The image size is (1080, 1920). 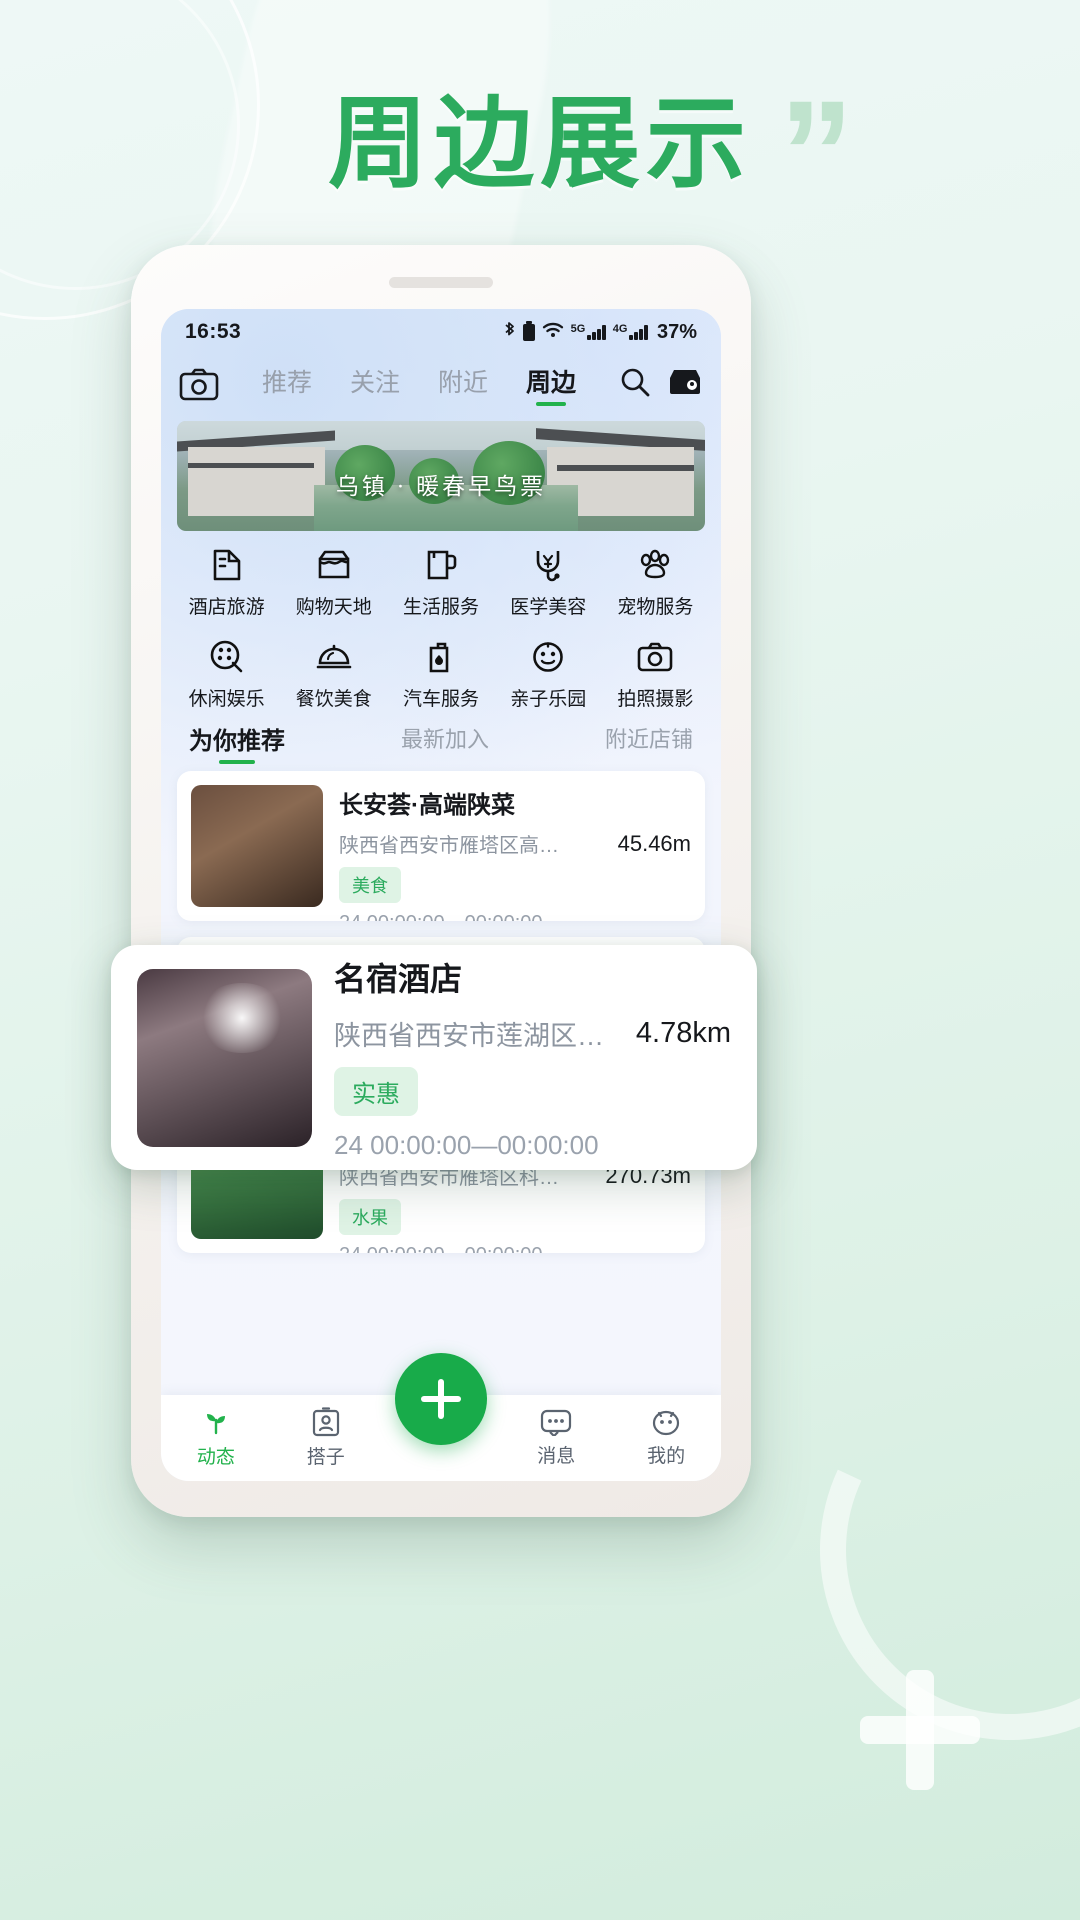 What do you see at coordinates (655, 657) in the screenshot?
I see `photography-icon` at bounding box center [655, 657].